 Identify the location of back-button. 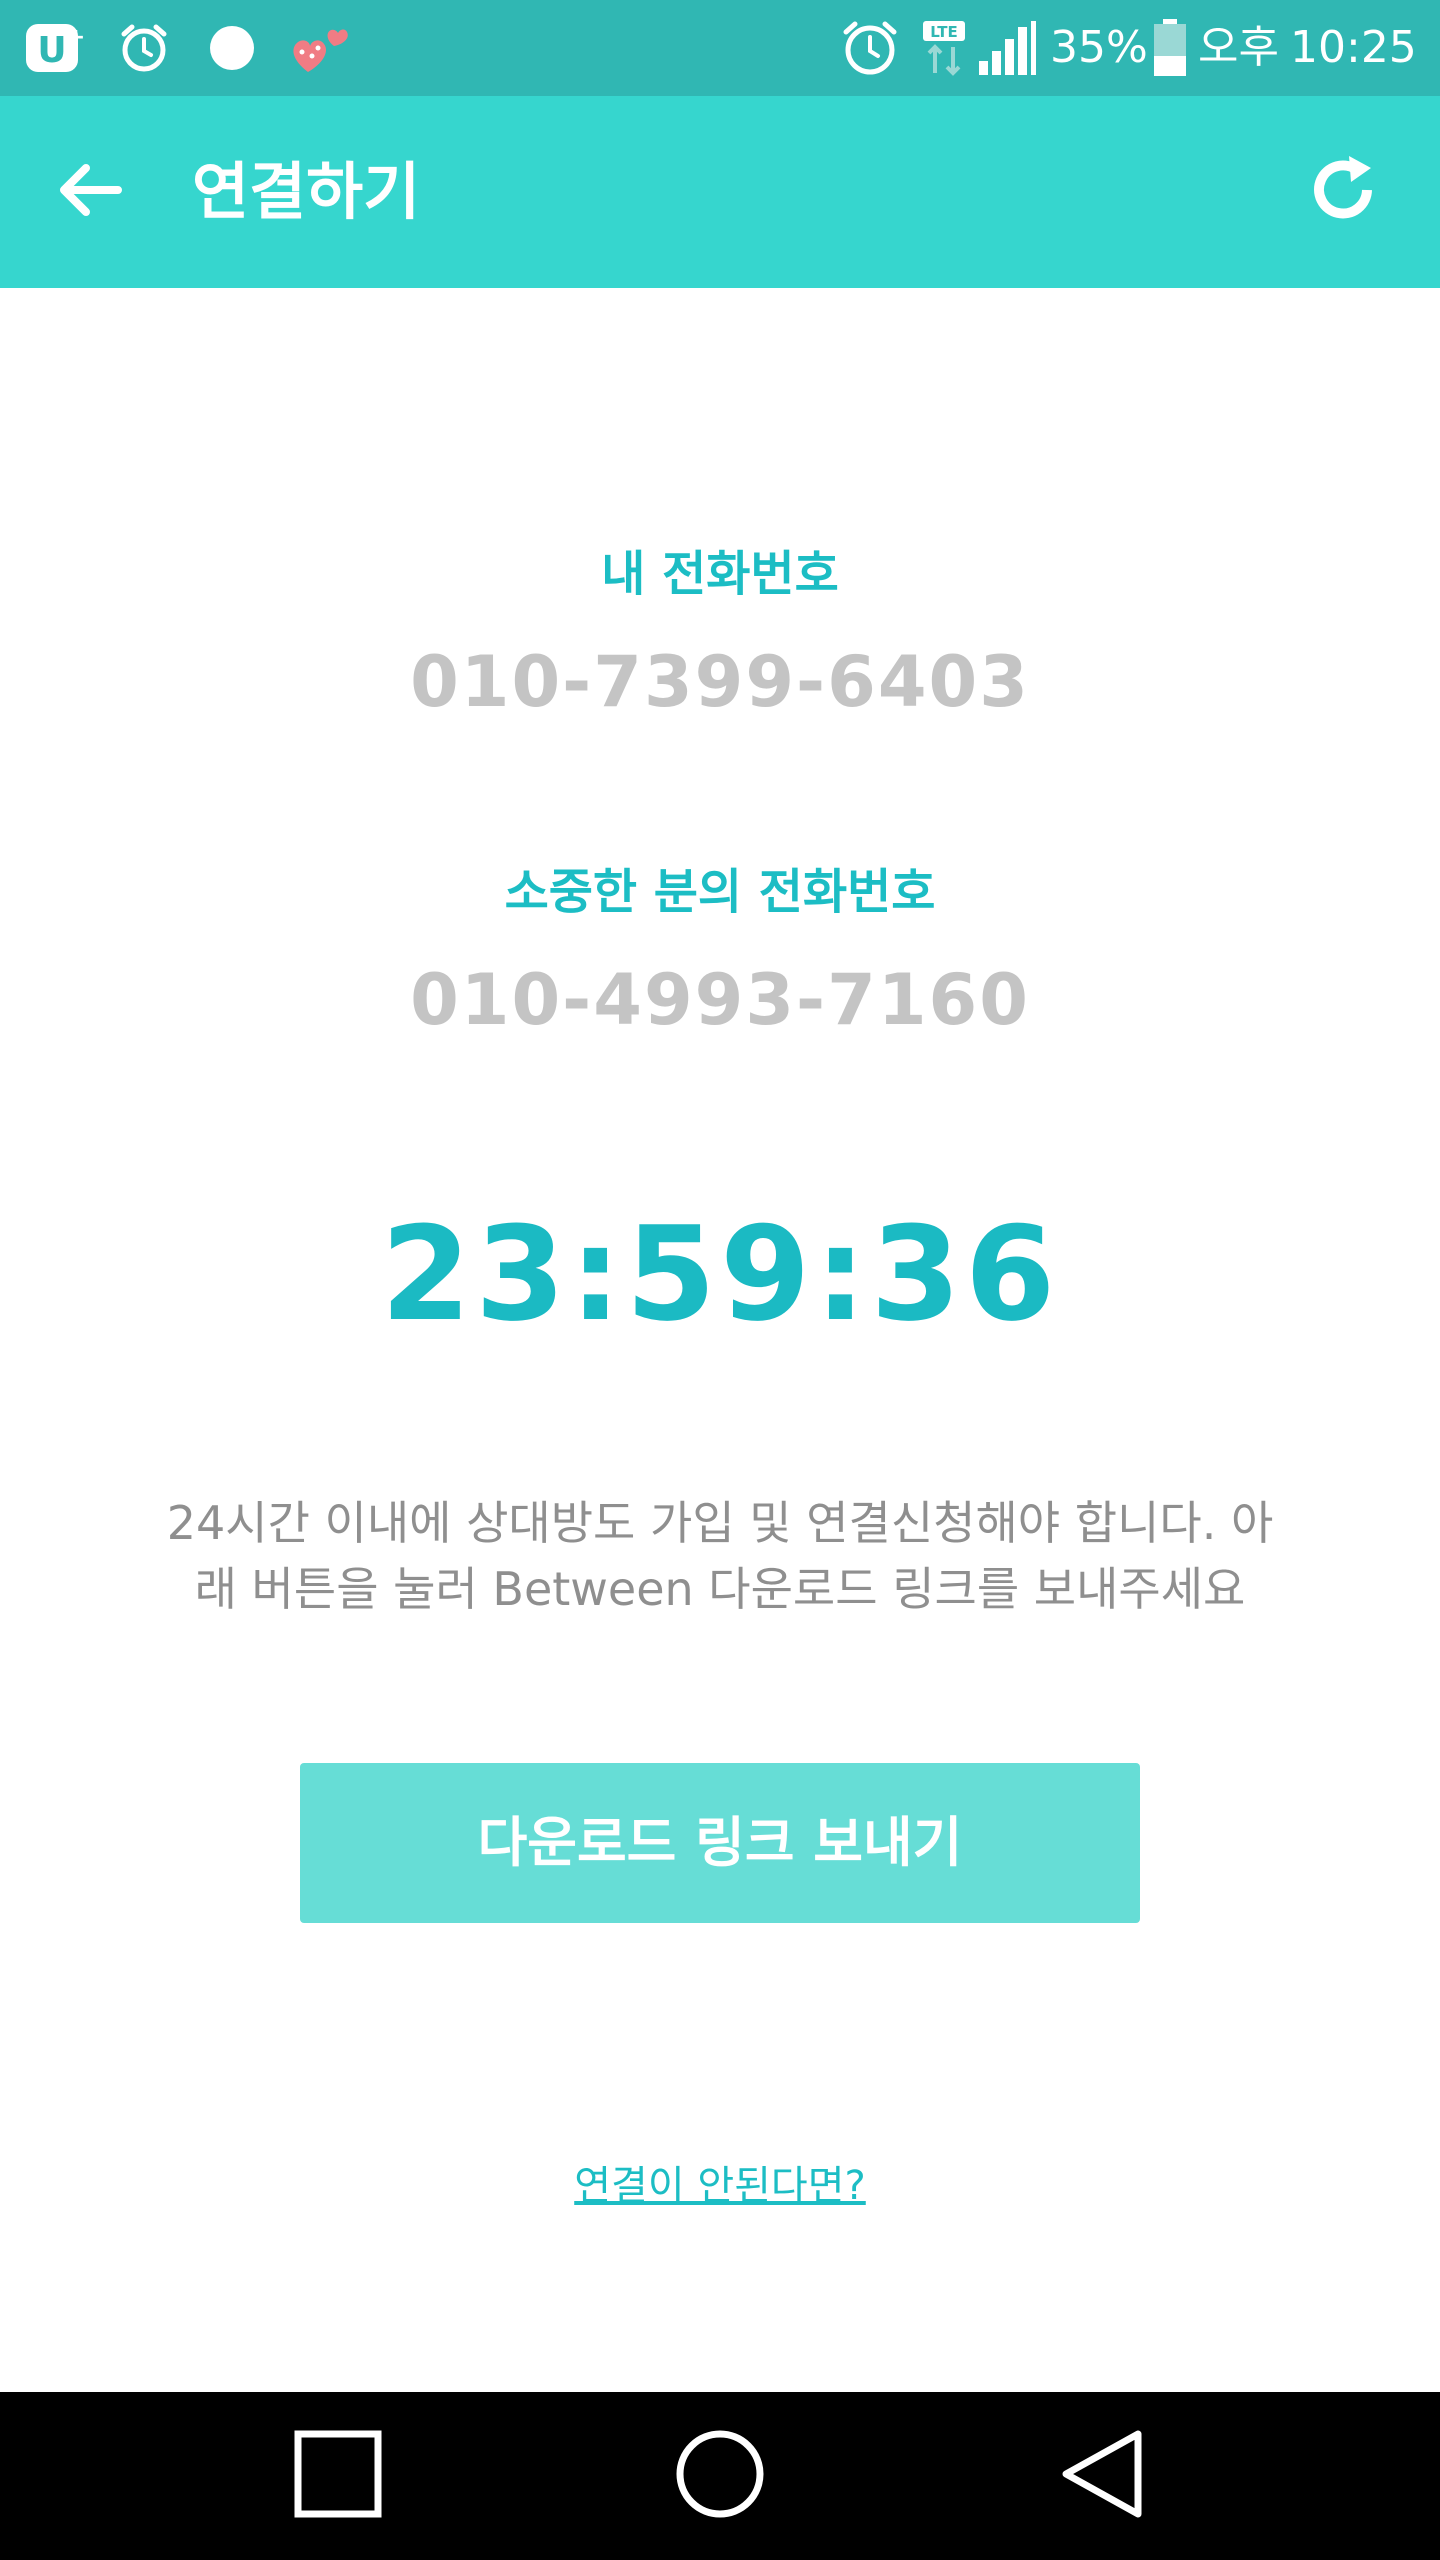
(90, 192).